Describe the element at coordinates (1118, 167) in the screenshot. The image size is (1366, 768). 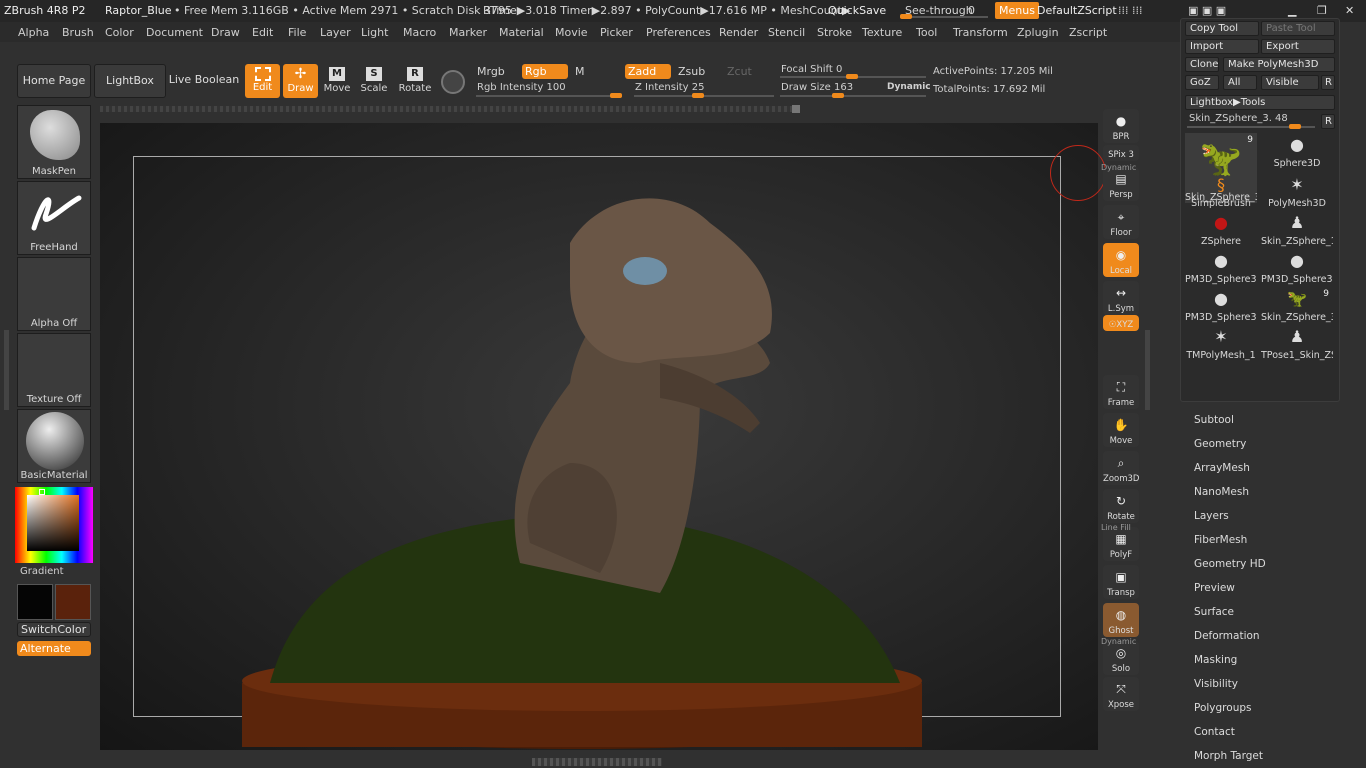
I see `dynamic-label: Dynamic` at that location.